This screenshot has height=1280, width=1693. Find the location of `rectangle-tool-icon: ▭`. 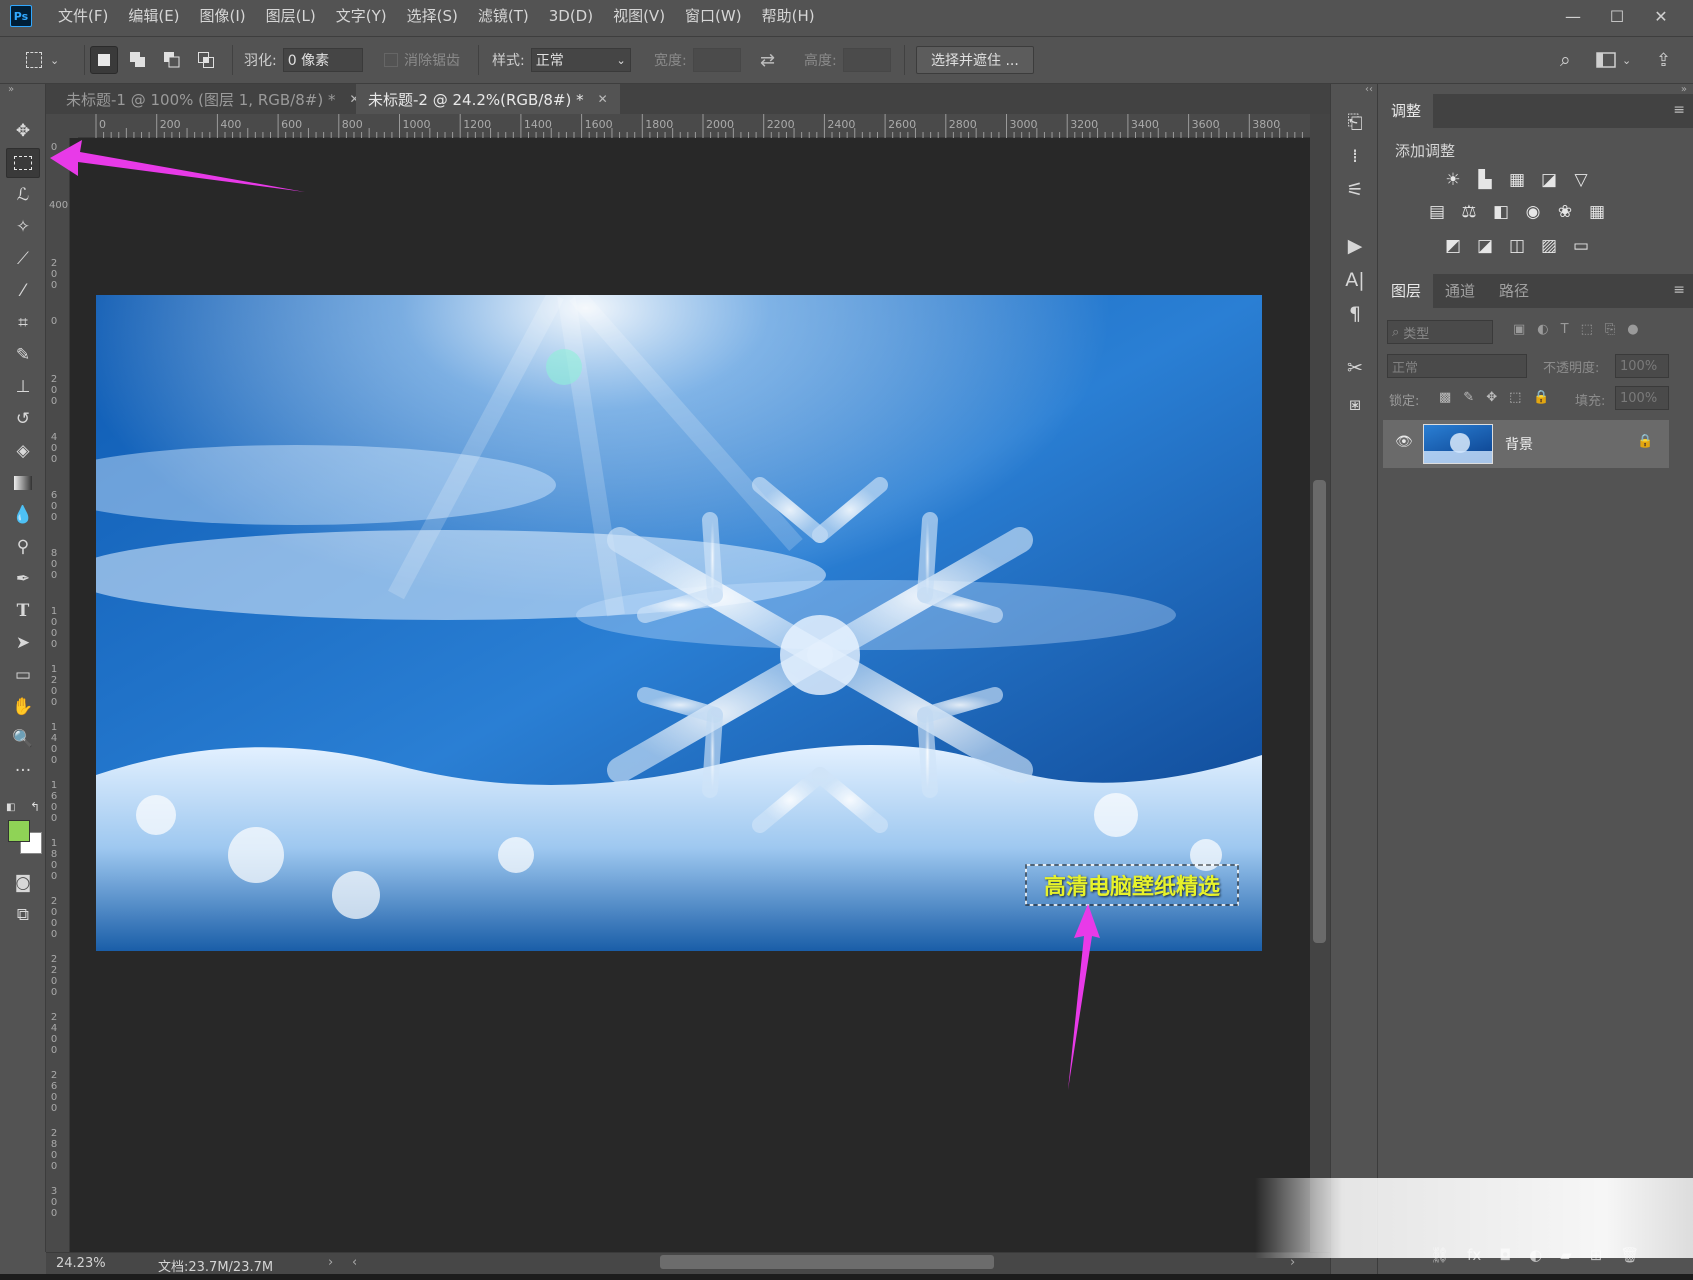

rectangle-tool-icon: ▭ is located at coordinates (23, 675).